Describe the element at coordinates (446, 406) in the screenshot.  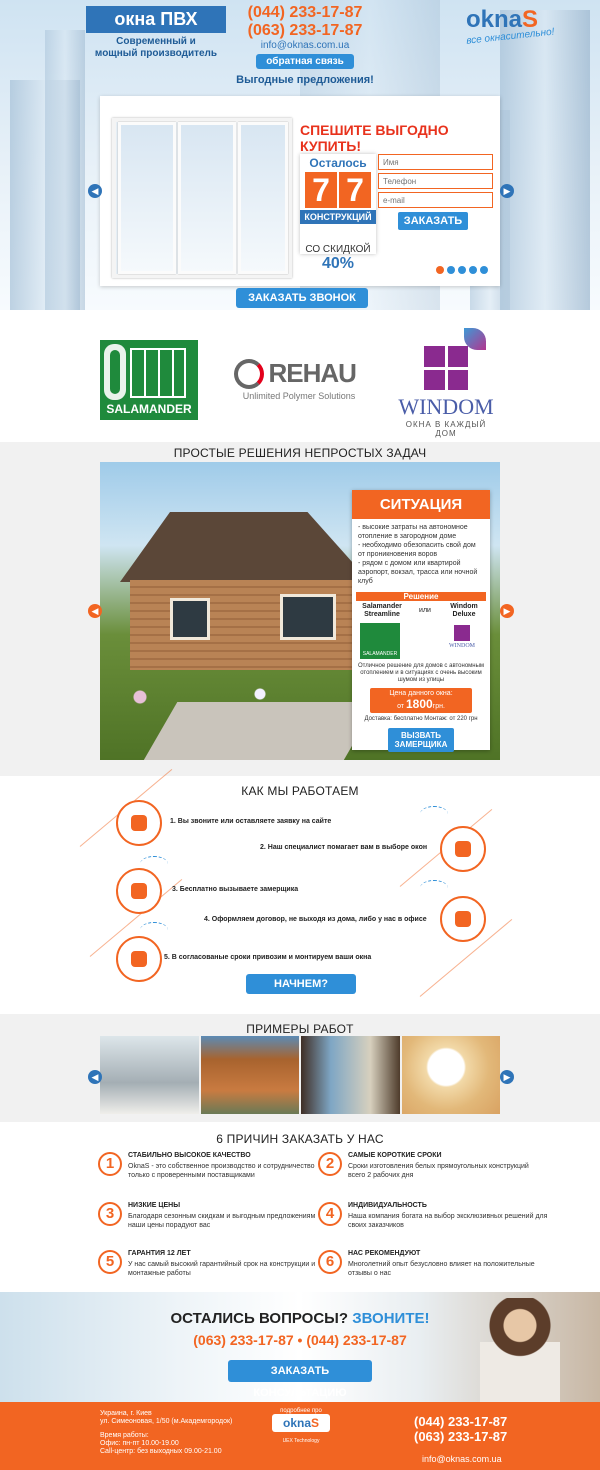
I see `windom-name: WINDOM` at that location.